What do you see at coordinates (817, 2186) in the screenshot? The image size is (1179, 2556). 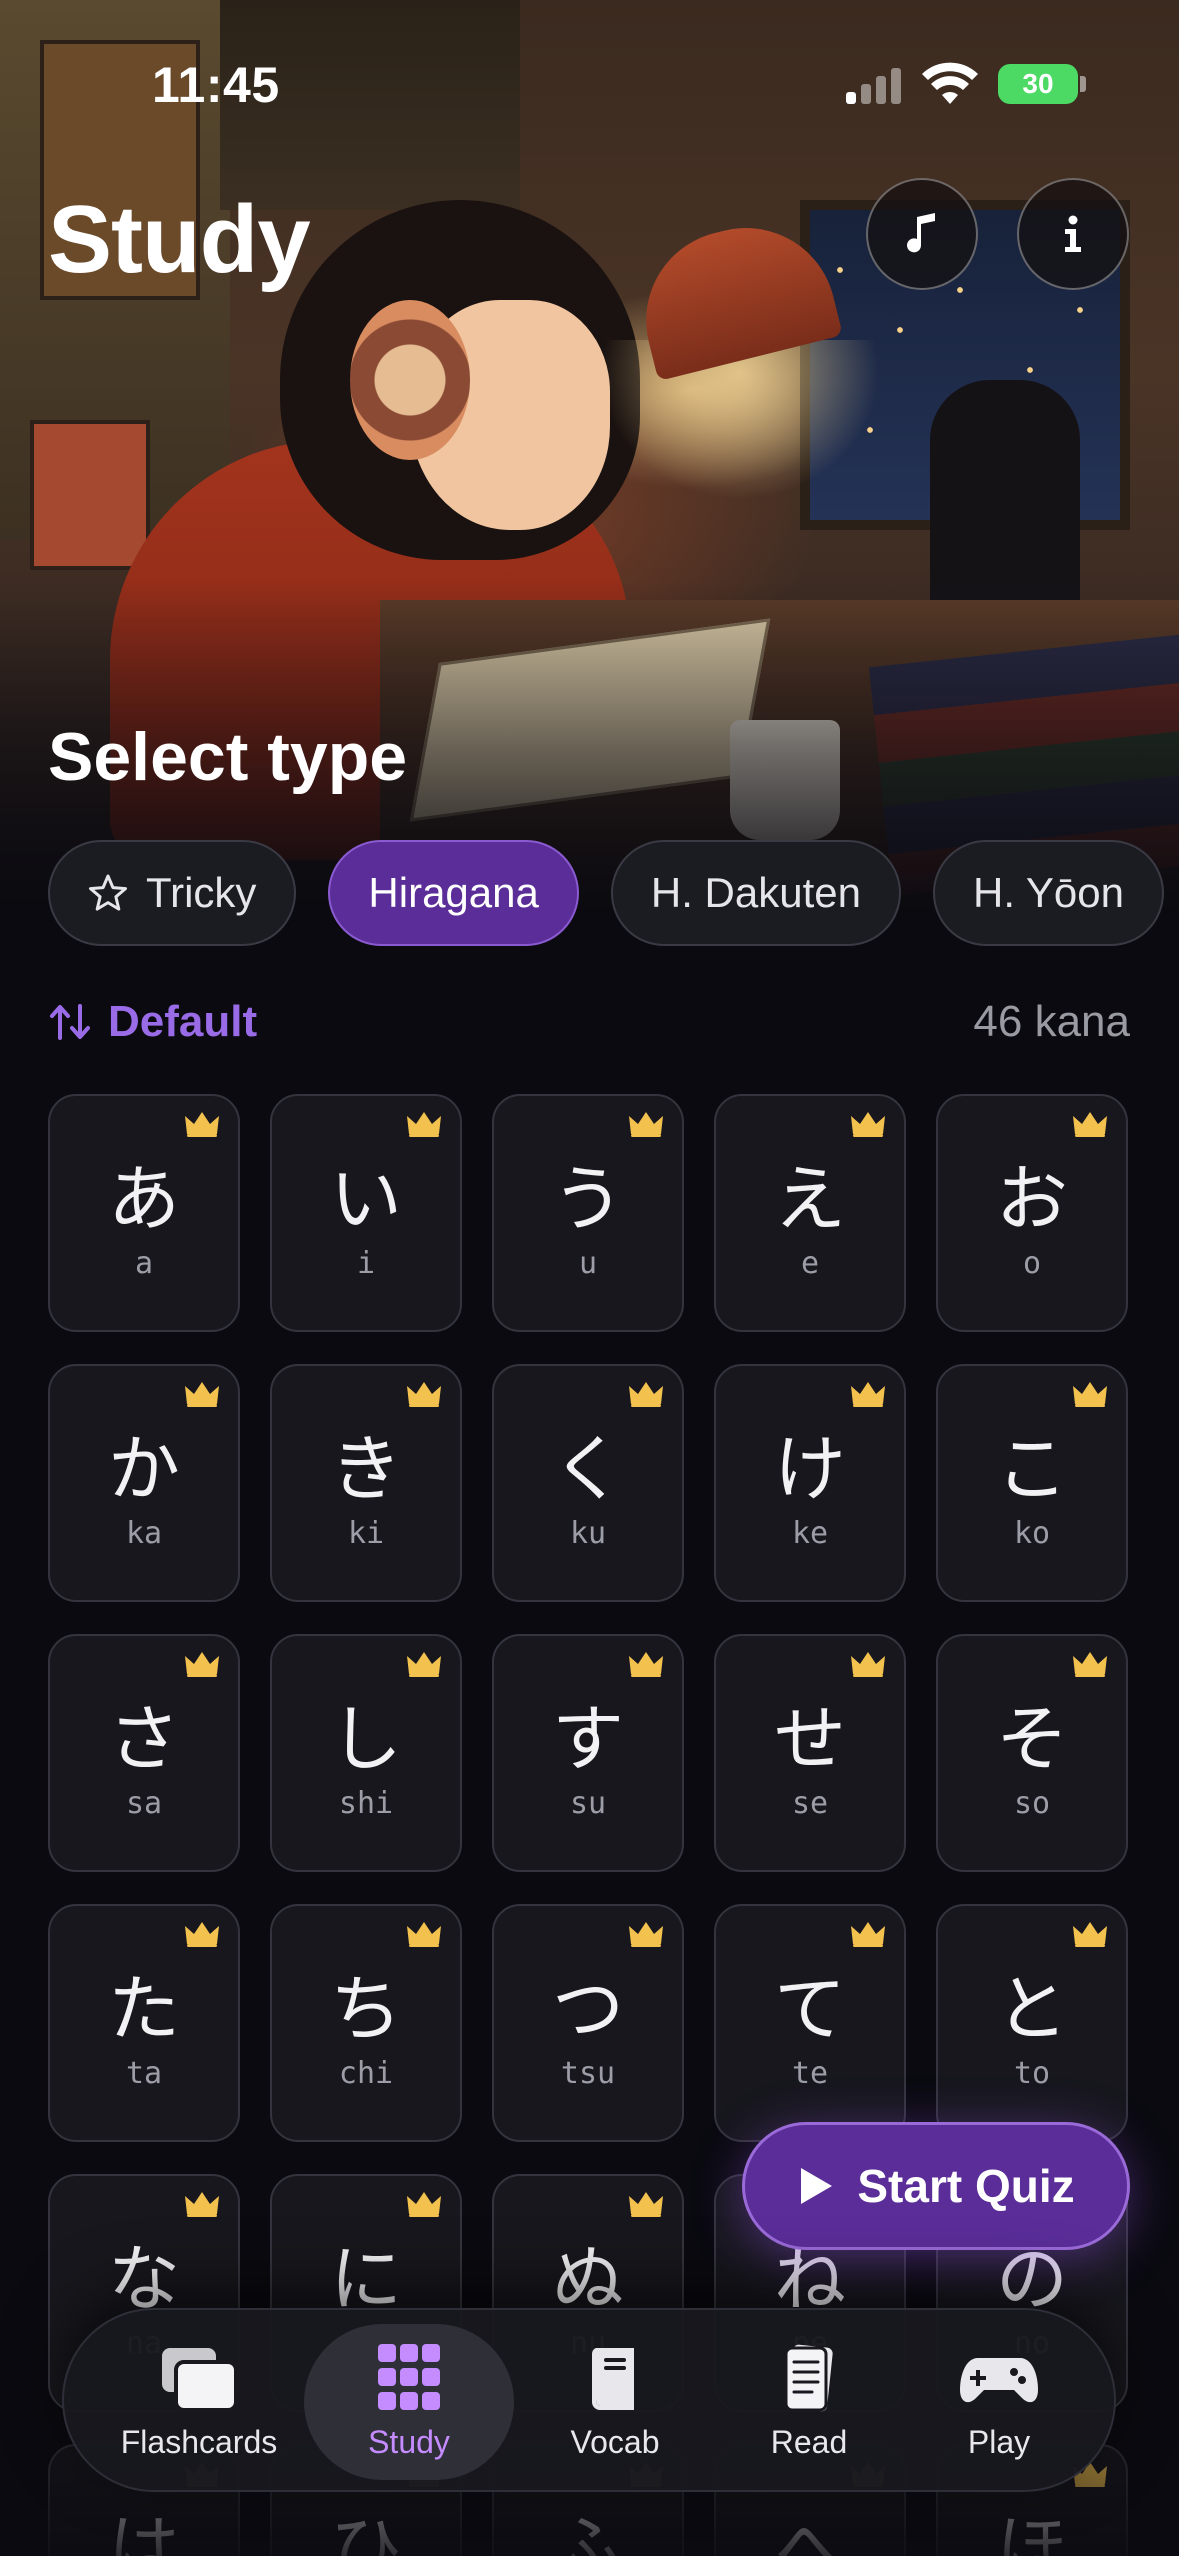 I see `play-icon` at bounding box center [817, 2186].